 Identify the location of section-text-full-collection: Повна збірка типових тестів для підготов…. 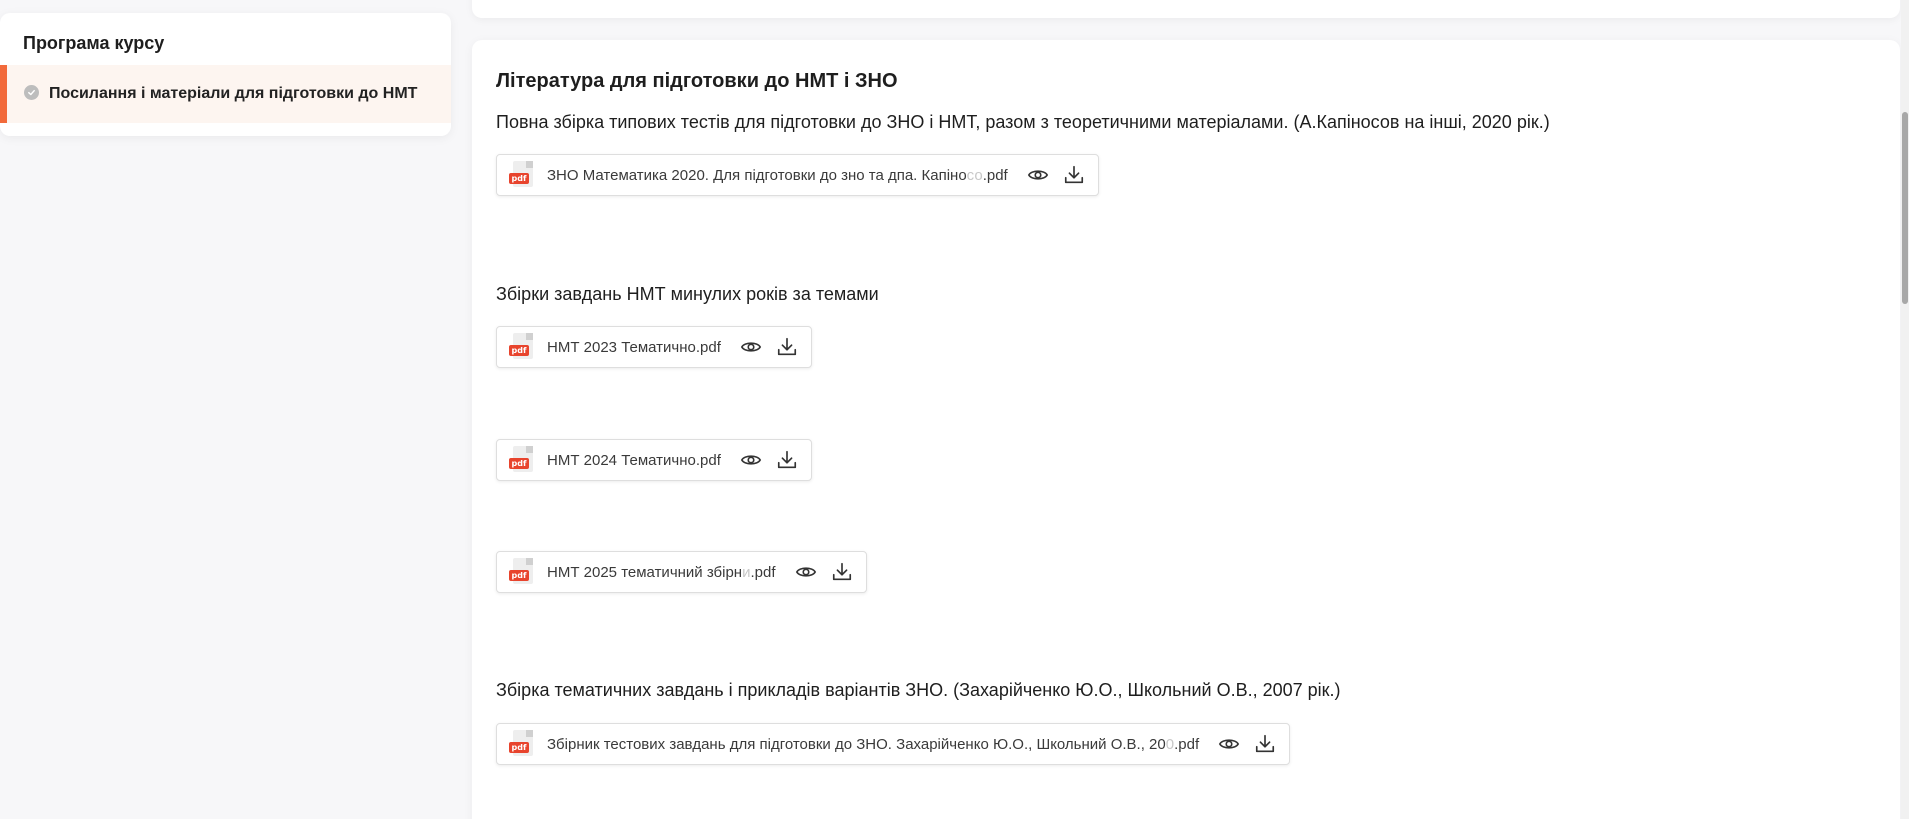
(1023, 122).